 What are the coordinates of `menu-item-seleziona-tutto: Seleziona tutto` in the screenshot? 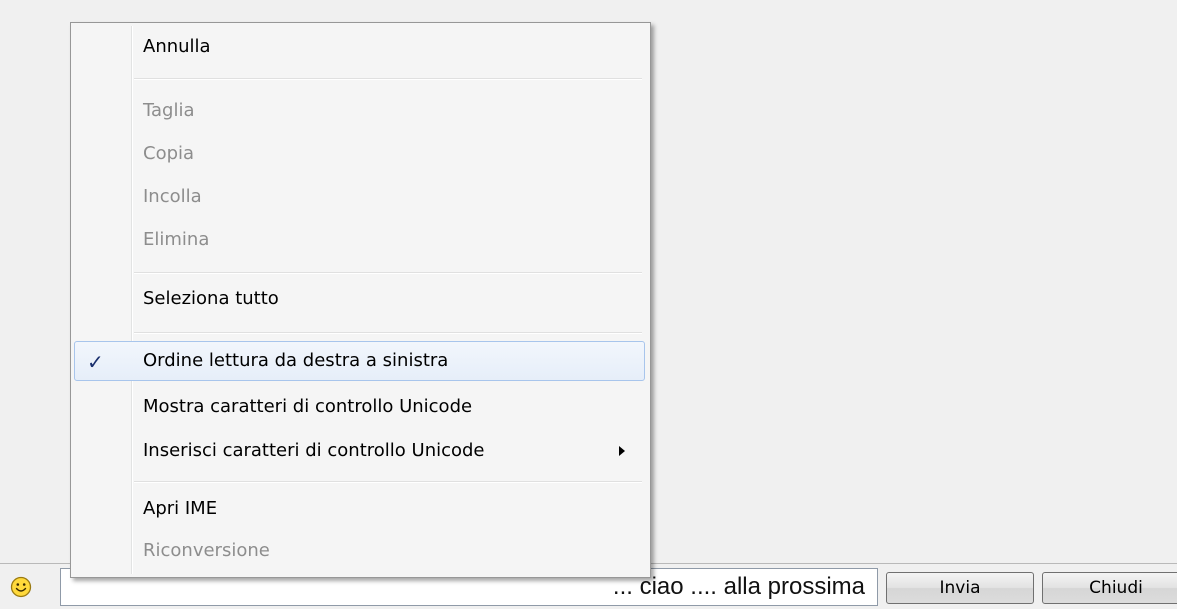 It's located at (359, 299).